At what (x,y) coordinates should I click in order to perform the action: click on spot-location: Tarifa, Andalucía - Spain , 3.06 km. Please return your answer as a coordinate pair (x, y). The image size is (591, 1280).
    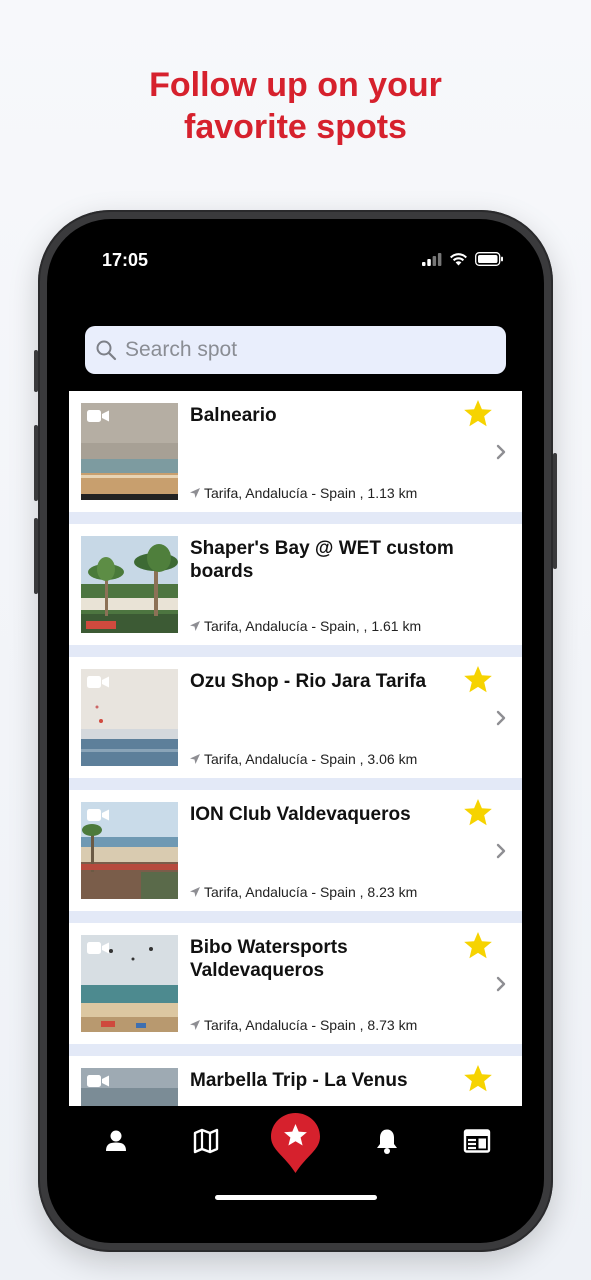
    Looking at the image, I should click on (303, 759).